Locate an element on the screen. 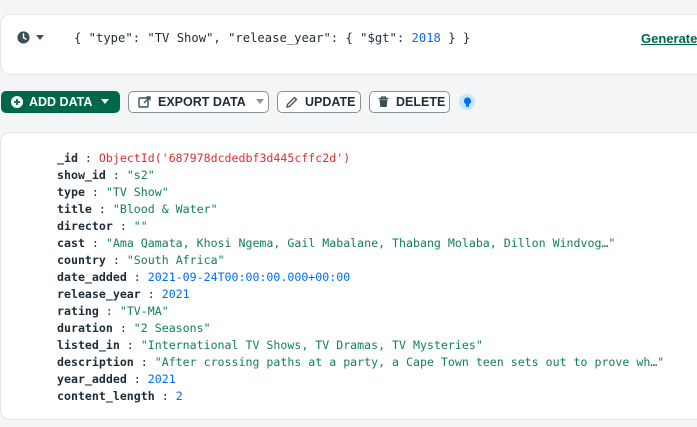  trash-icon is located at coordinates (383, 102).